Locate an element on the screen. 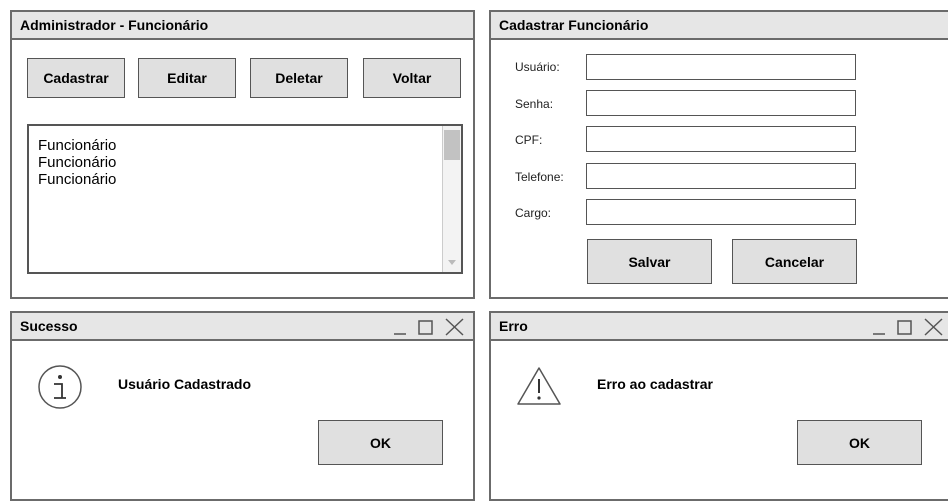  cargo-field is located at coordinates (721, 212).